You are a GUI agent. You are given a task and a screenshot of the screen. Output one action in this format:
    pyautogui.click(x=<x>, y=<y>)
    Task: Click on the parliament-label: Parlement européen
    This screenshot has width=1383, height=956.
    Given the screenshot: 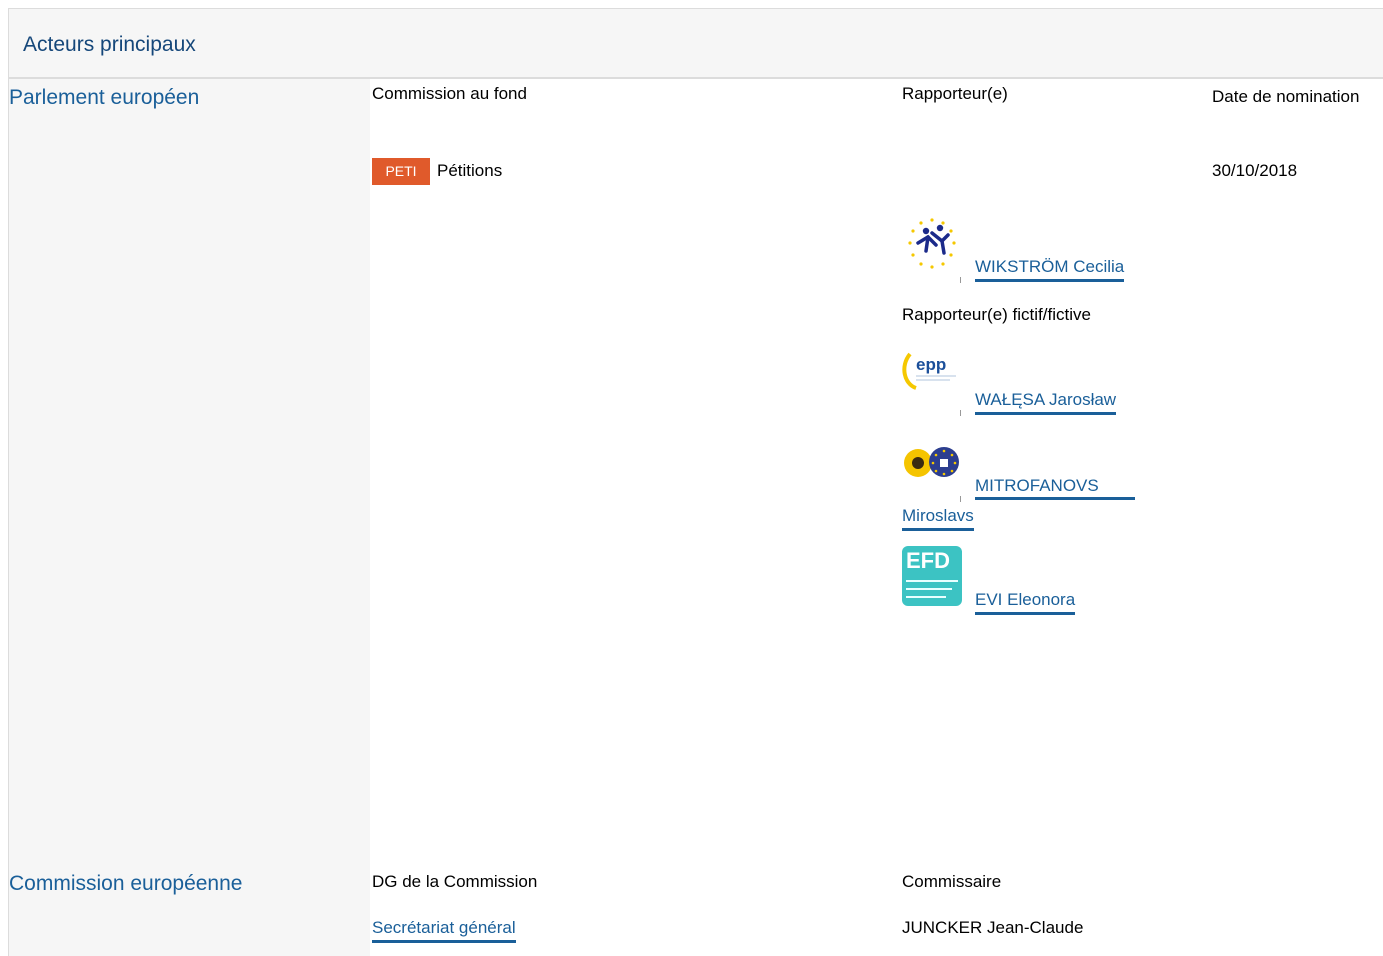 What is the action you would take?
    pyautogui.click(x=104, y=97)
    